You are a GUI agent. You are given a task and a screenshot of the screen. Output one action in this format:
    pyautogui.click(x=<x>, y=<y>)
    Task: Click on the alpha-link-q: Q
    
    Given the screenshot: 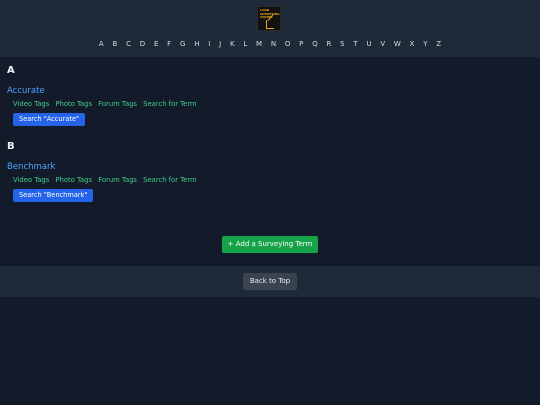 What is the action you would take?
    pyautogui.click(x=315, y=44)
    